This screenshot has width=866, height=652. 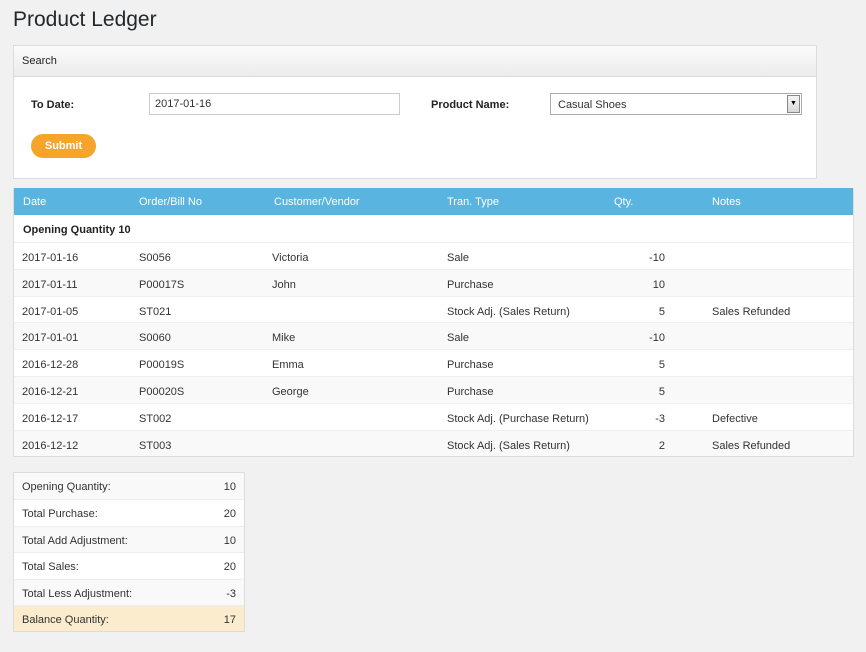 What do you see at coordinates (288, 365) in the screenshot?
I see `cell-customer-vendor: Emma` at bounding box center [288, 365].